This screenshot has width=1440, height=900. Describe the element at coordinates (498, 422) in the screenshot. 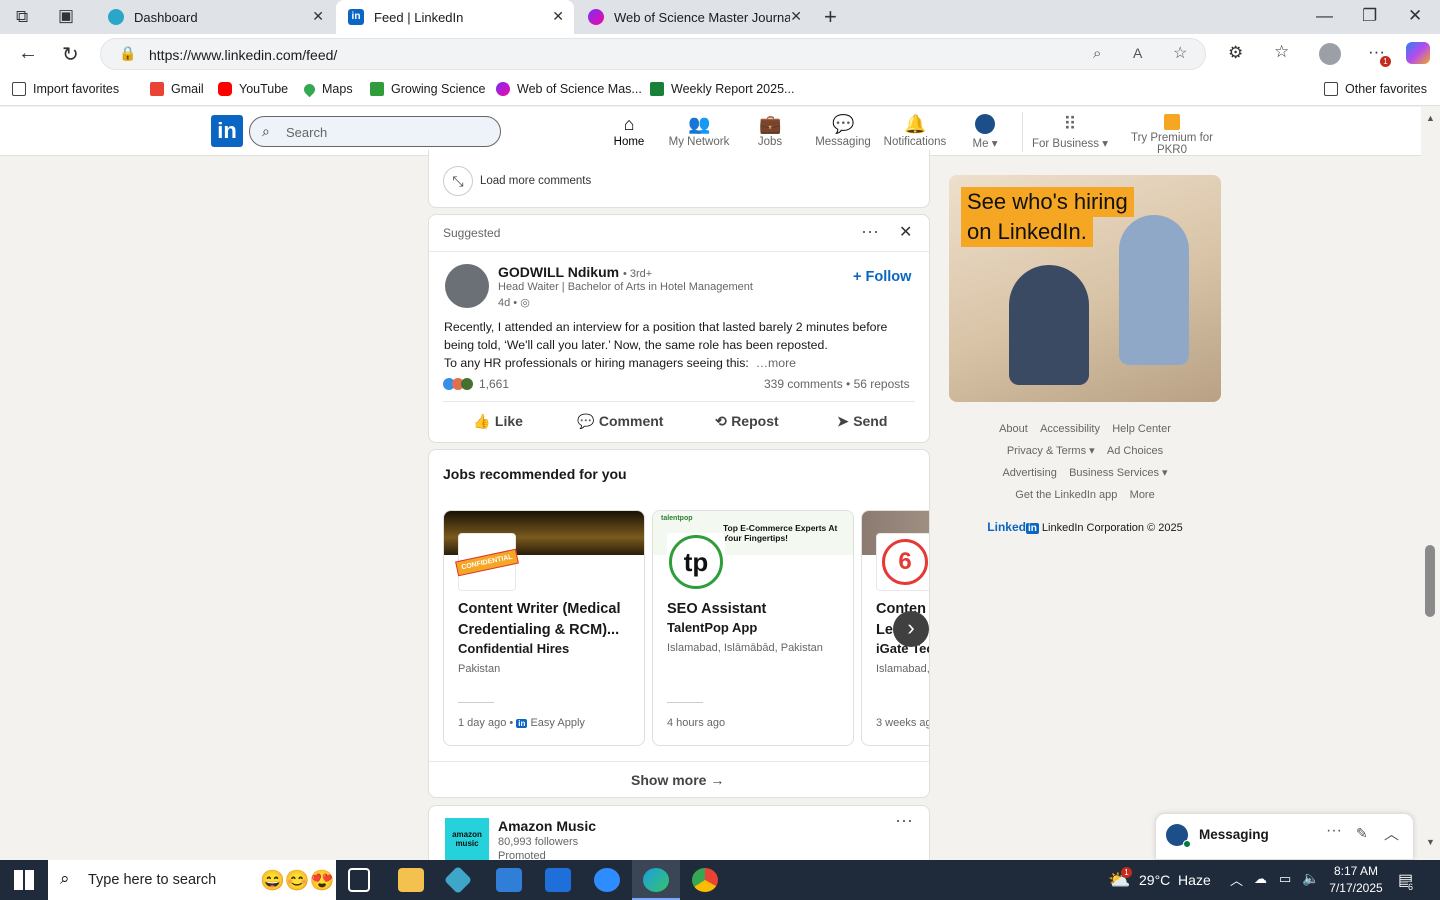

I see `like-button: 👍 Like` at that location.